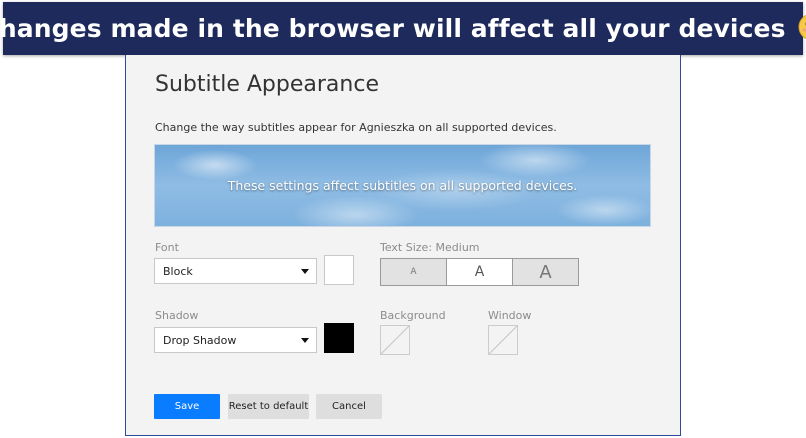 Image resolution: width=806 pixels, height=438 pixels. What do you see at coordinates (339, 338) in the screenshot?
I see `shadow-color-swatch` at bounding box center [339, 338].